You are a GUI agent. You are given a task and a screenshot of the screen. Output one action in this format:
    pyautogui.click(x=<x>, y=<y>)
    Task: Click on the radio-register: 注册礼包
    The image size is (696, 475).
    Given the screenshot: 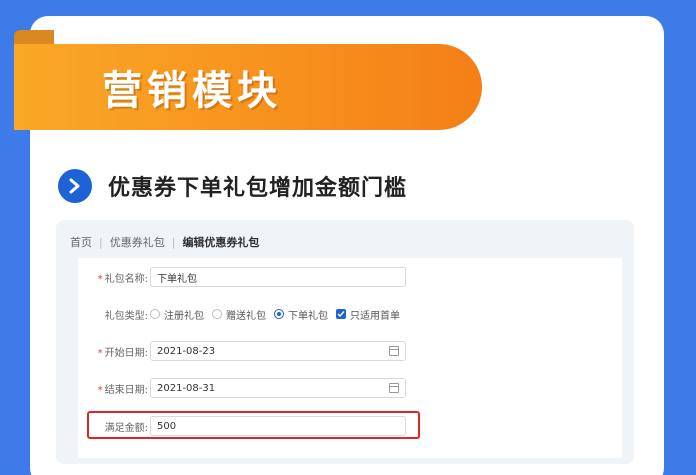 What is the action you would take?
    pyautogui.click(x=177, y=314)
    